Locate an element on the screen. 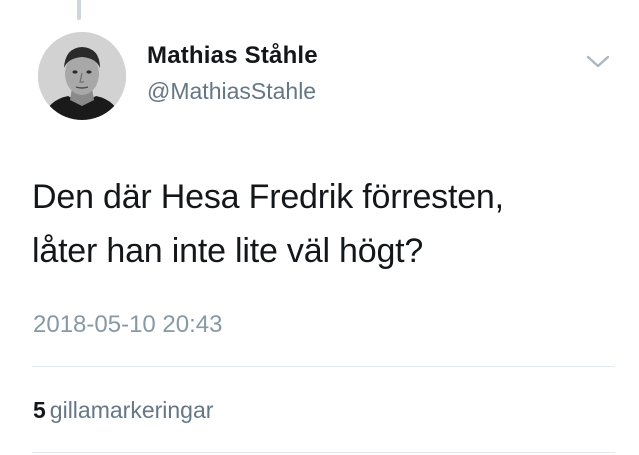 The height and width of the screenshot is (455, 639). chevron-down-icon is located at coordinates (598, 61).